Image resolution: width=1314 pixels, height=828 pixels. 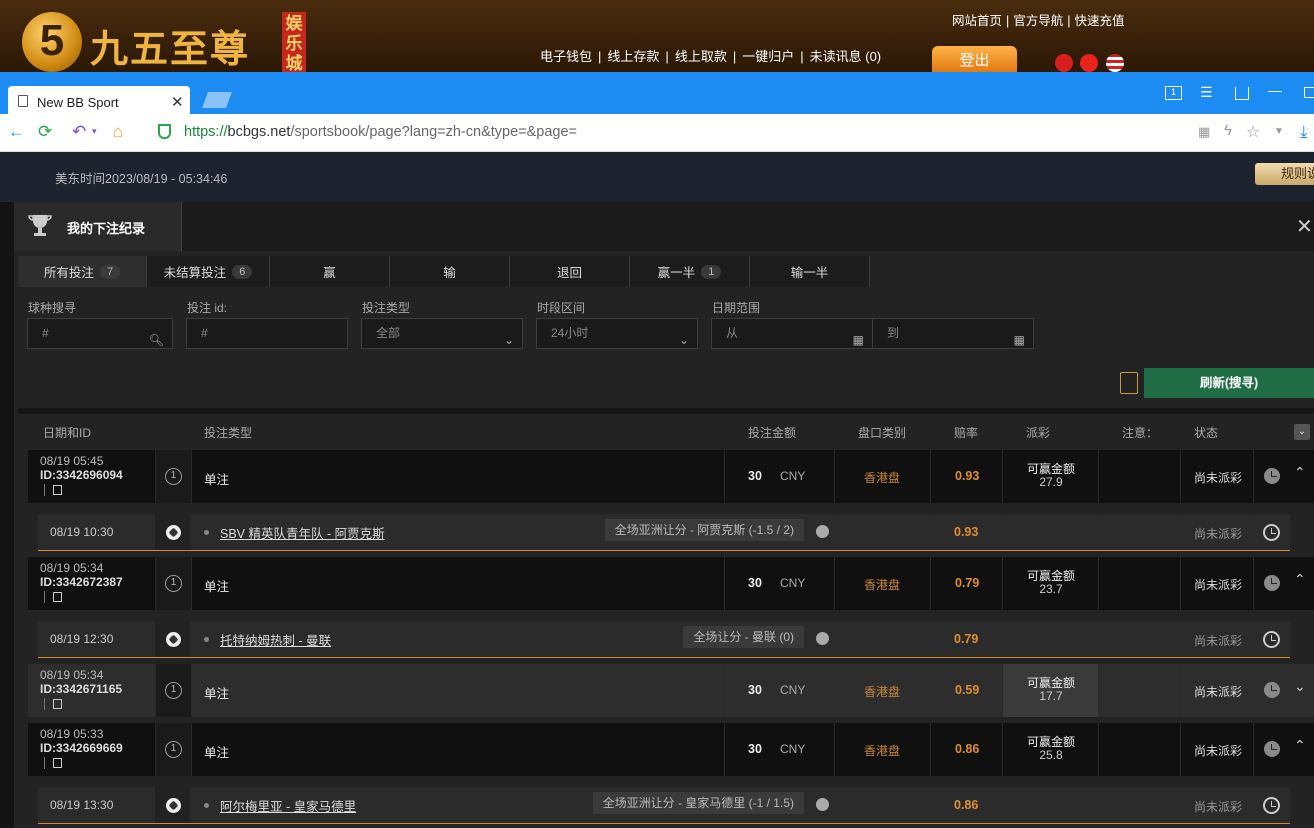 I want to click on menu-icon: ☰, so click(x=1206, y=92).